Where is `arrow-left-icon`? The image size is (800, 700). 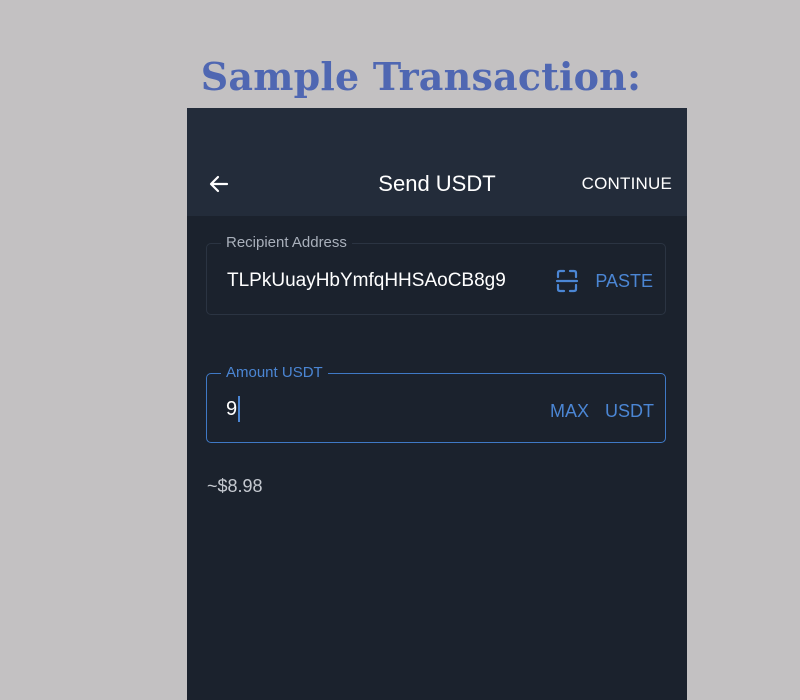 arrow-left-icon is located at coordinates (219, 184).